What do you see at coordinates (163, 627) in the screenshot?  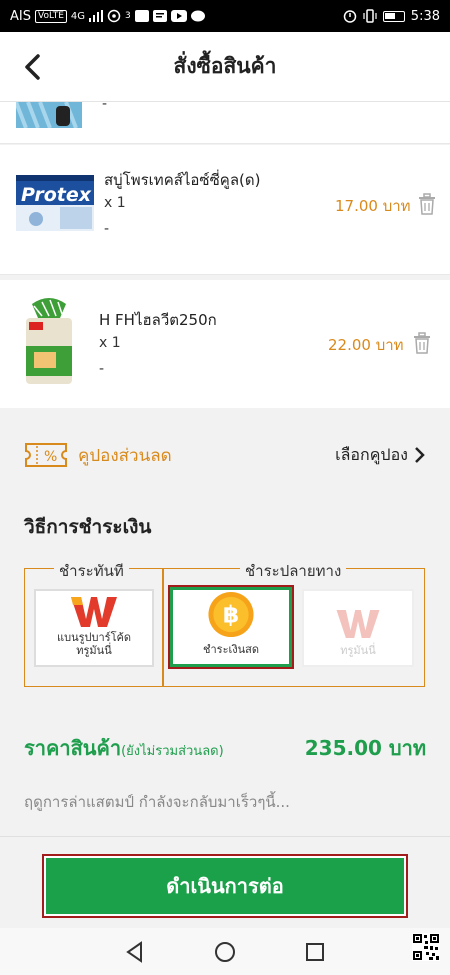 I see `payment-divider` at bounding box center [163, 627].